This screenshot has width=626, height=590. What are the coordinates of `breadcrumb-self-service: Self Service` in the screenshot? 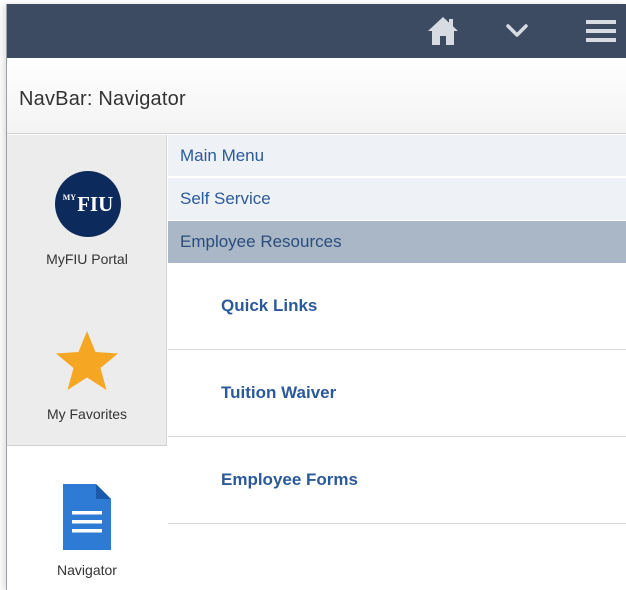 It's located at (397, 199).